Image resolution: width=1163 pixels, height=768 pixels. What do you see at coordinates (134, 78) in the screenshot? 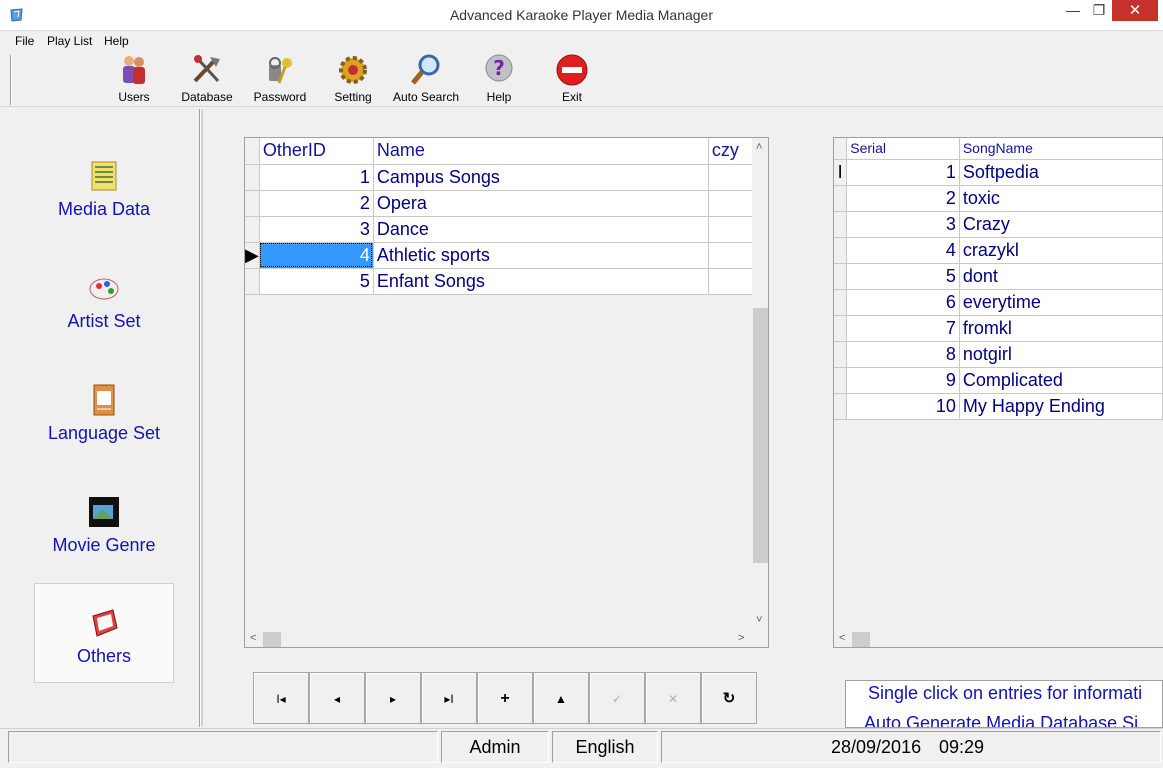
I see `users-button: Users` at bounding box center [134, 78].